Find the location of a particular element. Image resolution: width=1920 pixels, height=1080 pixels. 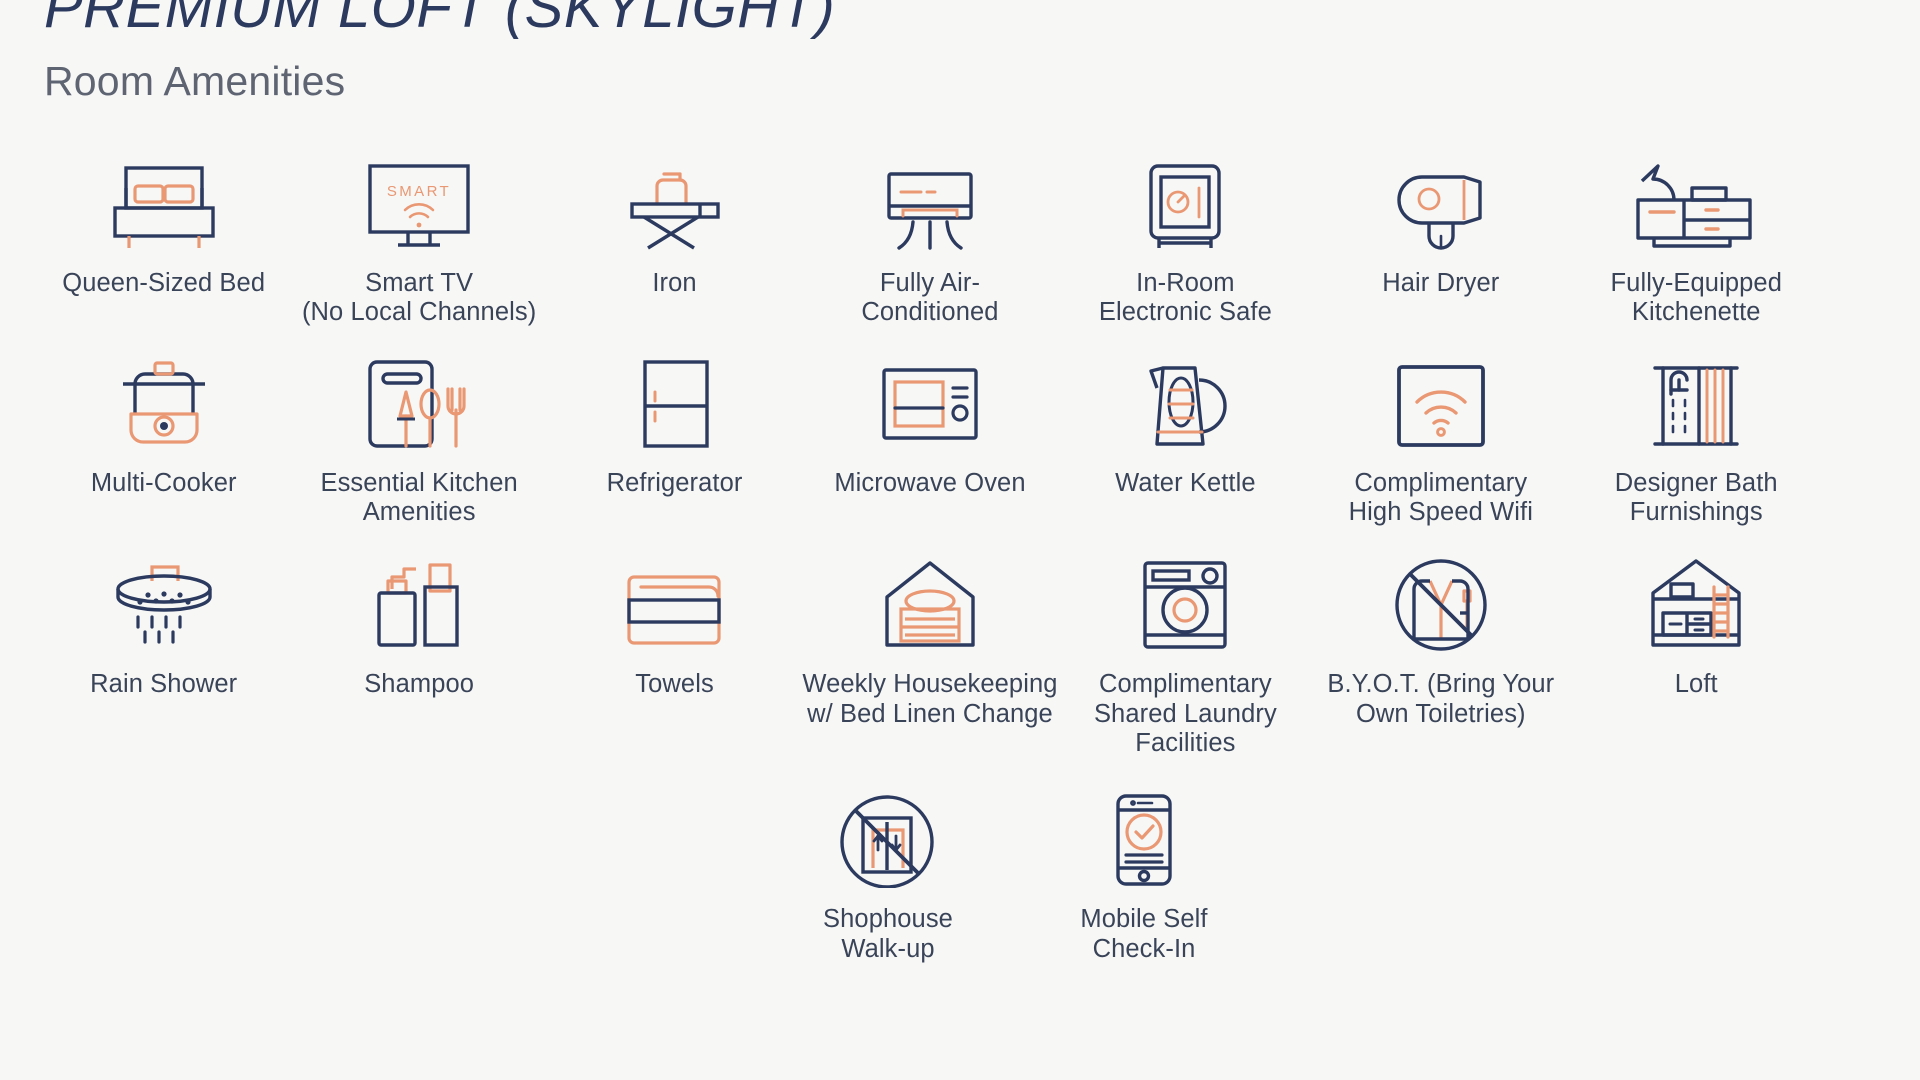

amenity-fully-air-conditioned: Fully Air- Conditioned is located at coordinates (929, 234).